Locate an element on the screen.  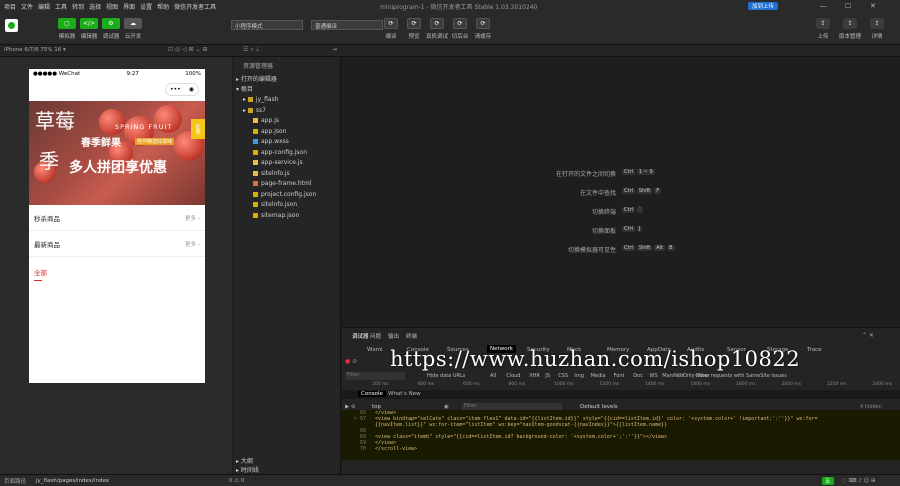
devtools-tab-3: 终端 is located at coordinates (411, 336).